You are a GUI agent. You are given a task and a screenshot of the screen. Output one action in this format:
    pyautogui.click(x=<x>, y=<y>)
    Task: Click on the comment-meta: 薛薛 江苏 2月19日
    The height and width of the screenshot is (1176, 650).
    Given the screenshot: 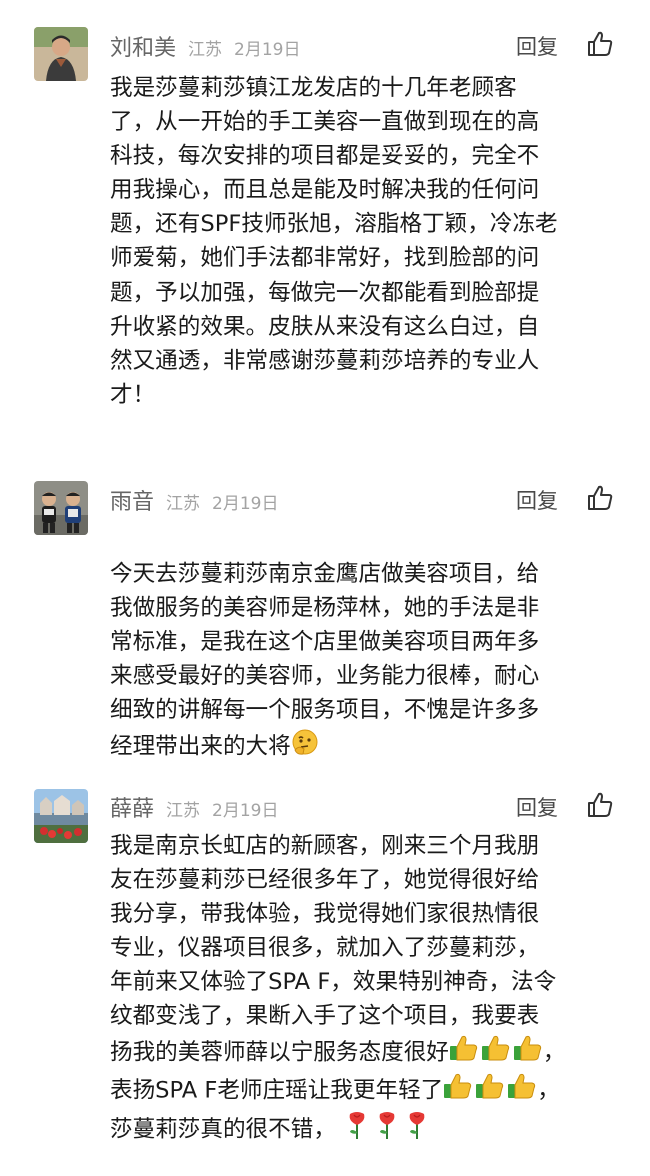 What is the action you would take?
    pyautogui.click(x=194, y=807)
    